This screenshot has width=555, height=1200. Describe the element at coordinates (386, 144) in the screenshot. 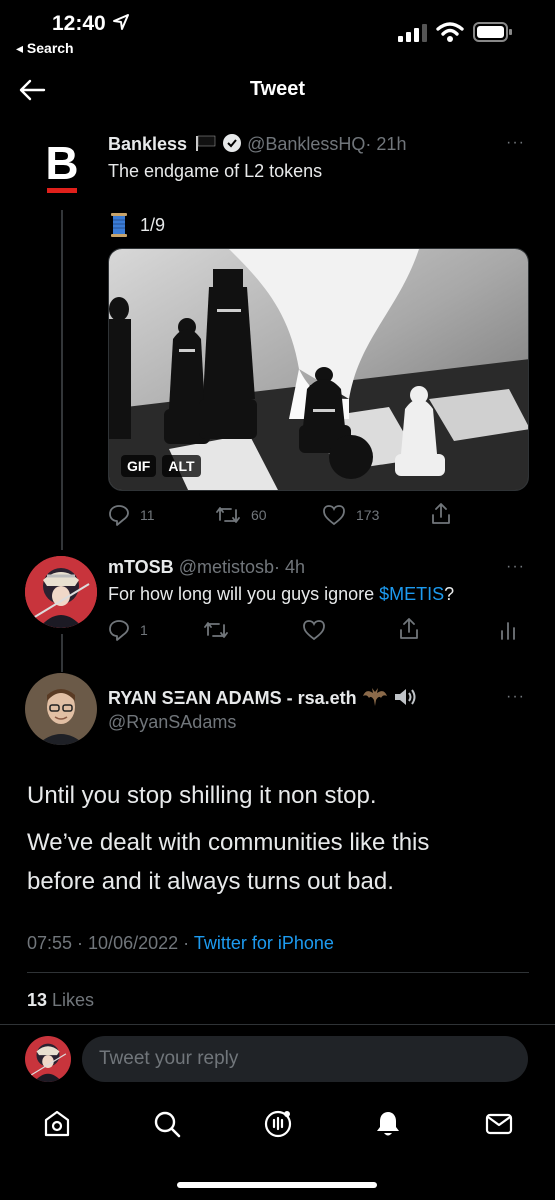

I see `tweet-time: · 21h` at that location.